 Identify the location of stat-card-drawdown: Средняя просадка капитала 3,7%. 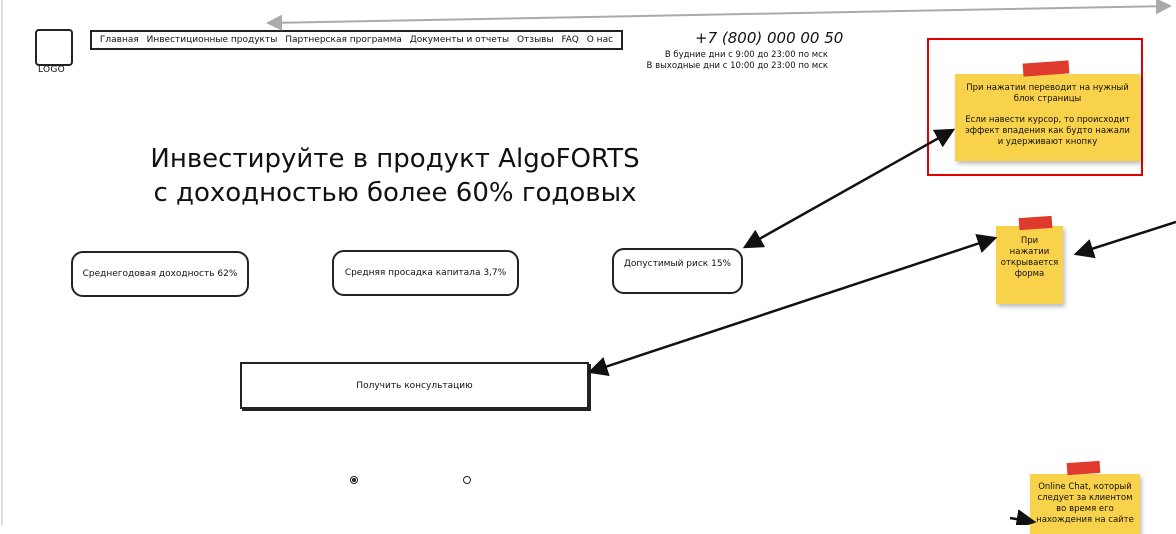
(425, 273).